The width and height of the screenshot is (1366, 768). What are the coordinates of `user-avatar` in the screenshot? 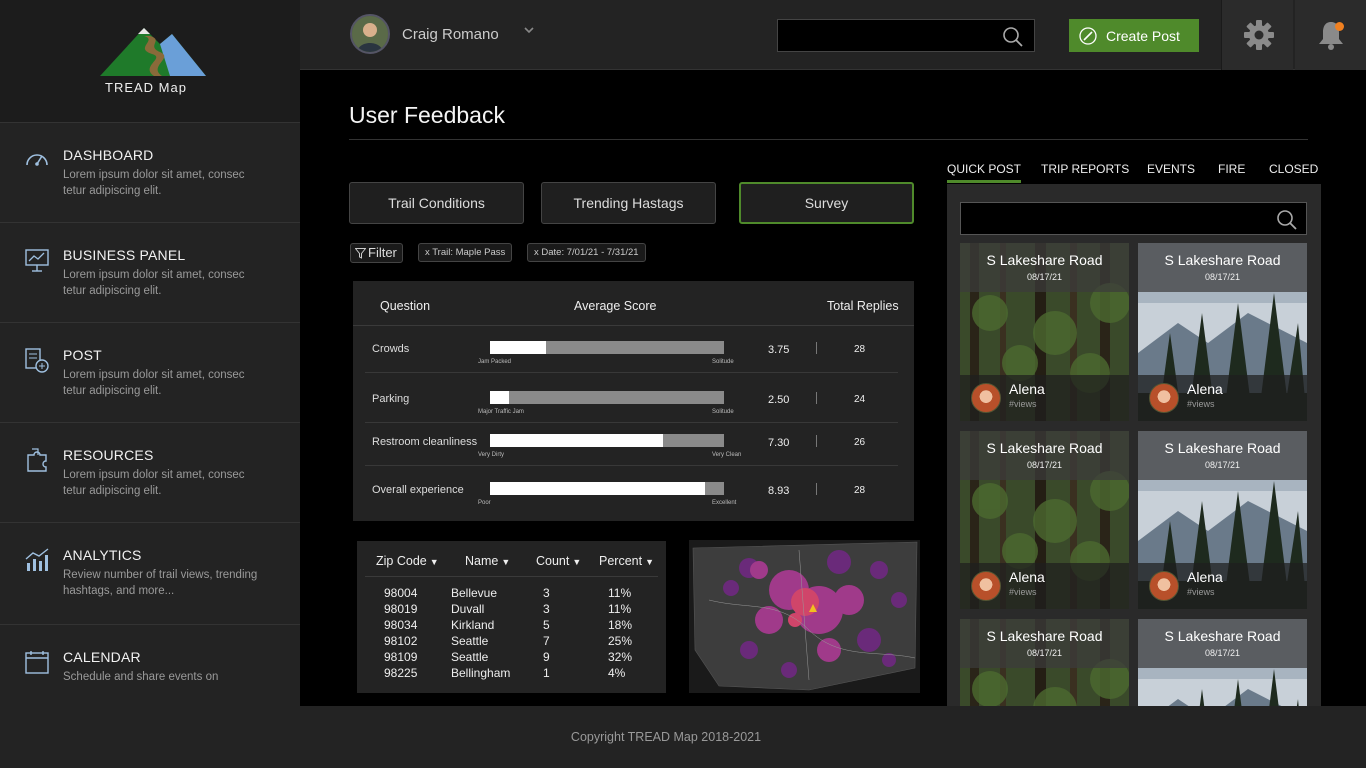 It's located at (370, 34).